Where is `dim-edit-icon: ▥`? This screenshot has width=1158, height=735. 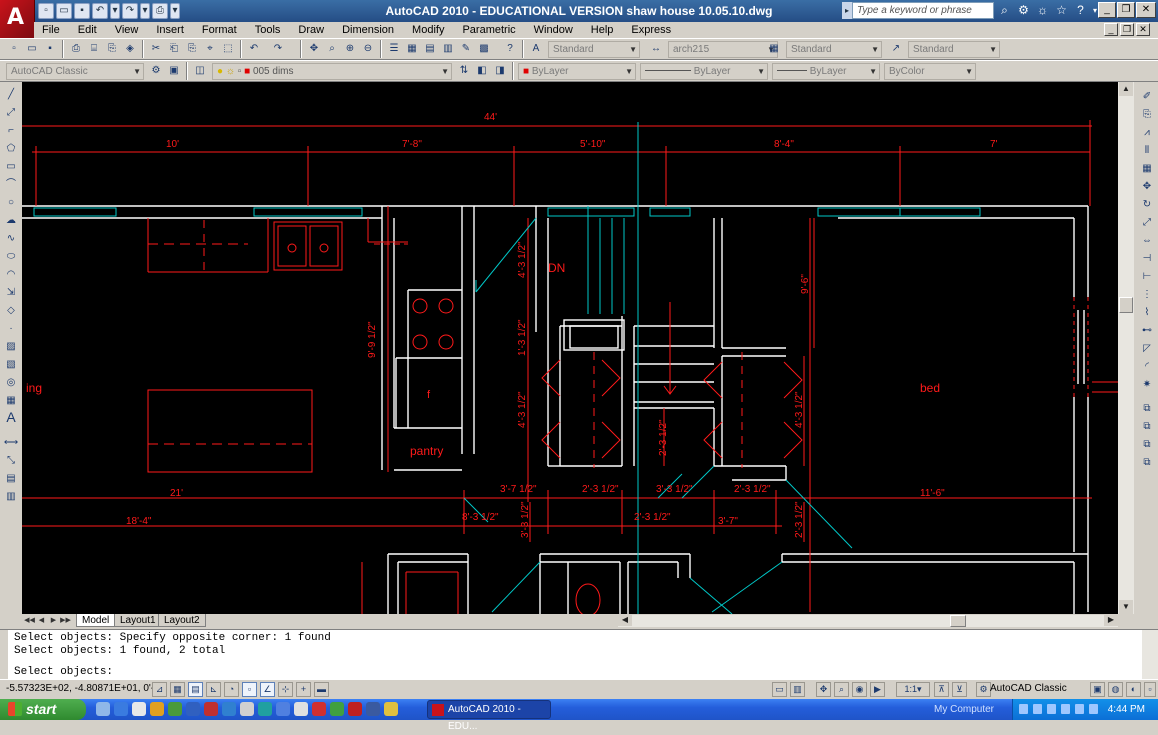
dim-edit-icon: ▥ is located at coordinates (11, 497).